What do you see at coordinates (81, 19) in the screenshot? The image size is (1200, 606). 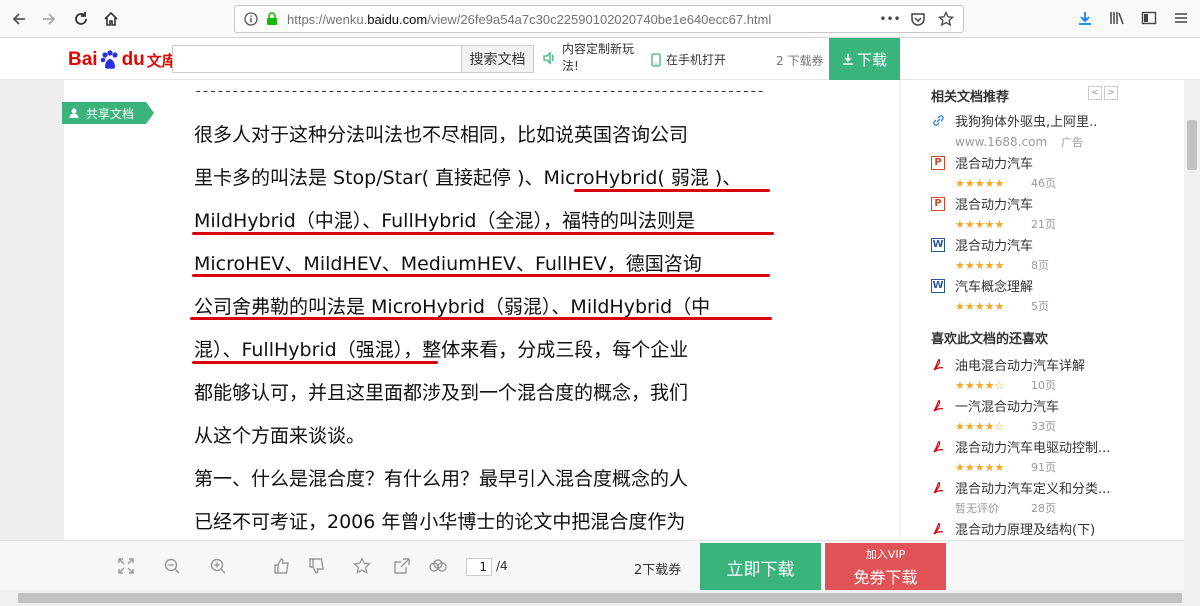 I see `reload-icon` at bounding box center [81, 19].